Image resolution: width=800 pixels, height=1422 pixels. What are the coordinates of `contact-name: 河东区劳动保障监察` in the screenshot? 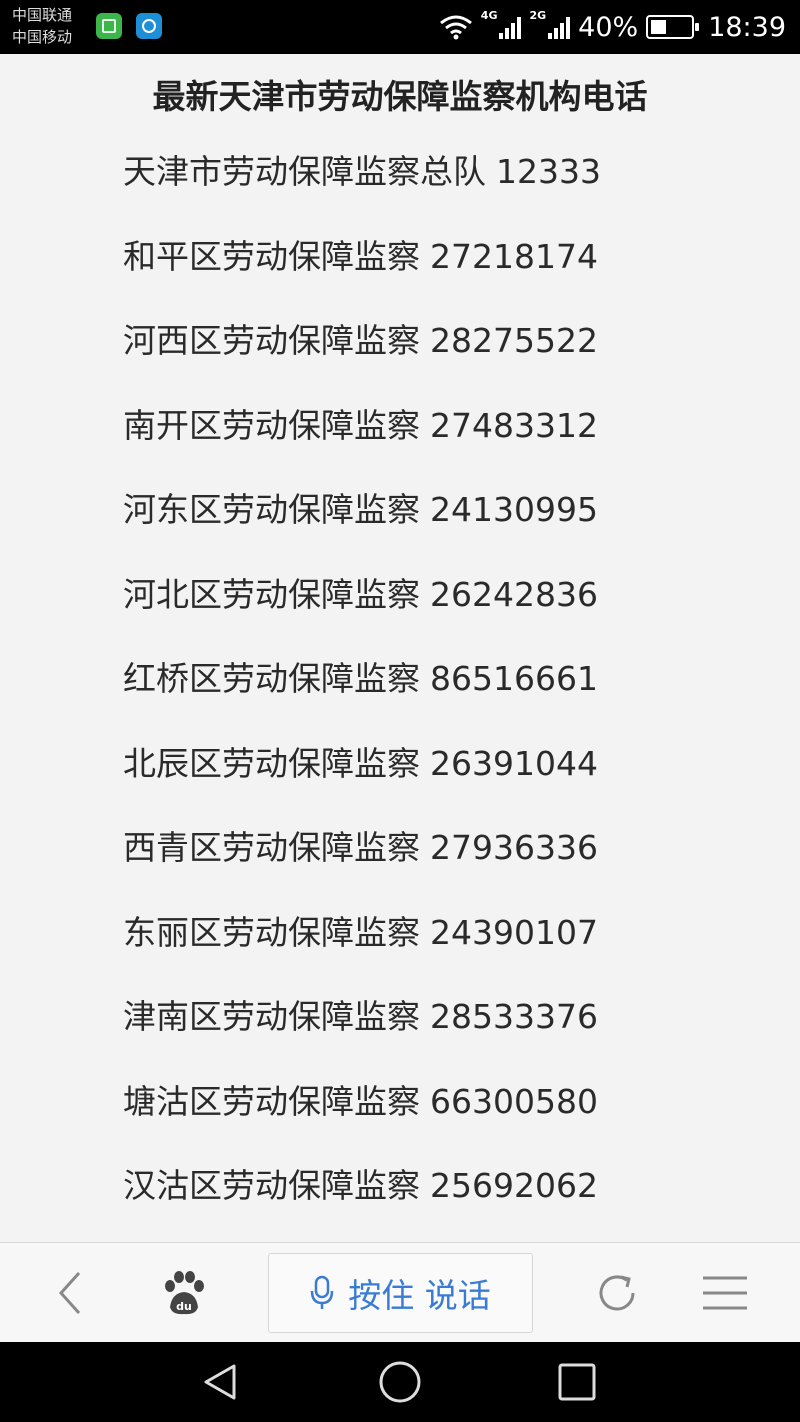 It's located at (271, 509).